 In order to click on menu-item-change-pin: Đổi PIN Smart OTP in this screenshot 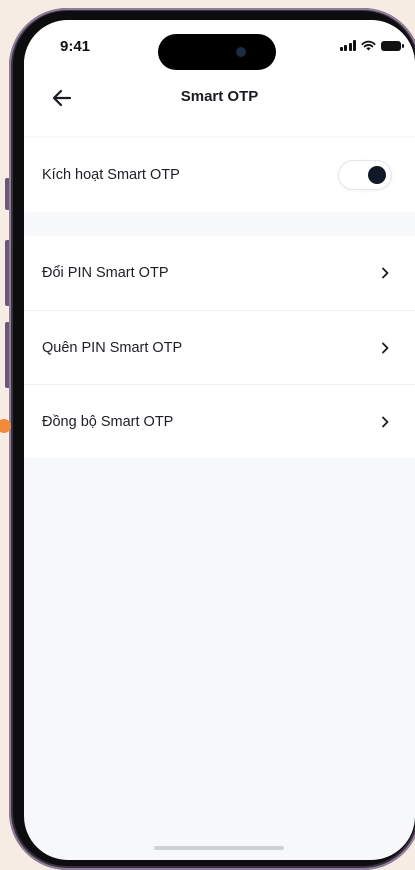, I will do `click(219, 273)`.